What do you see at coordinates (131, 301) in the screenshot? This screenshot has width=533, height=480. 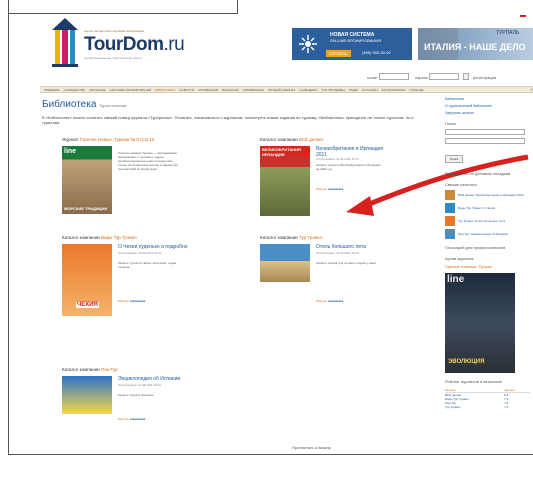 I see `card-rating: Рейтинг ●●●●●●●●●●` at bounding box center [131, 301].